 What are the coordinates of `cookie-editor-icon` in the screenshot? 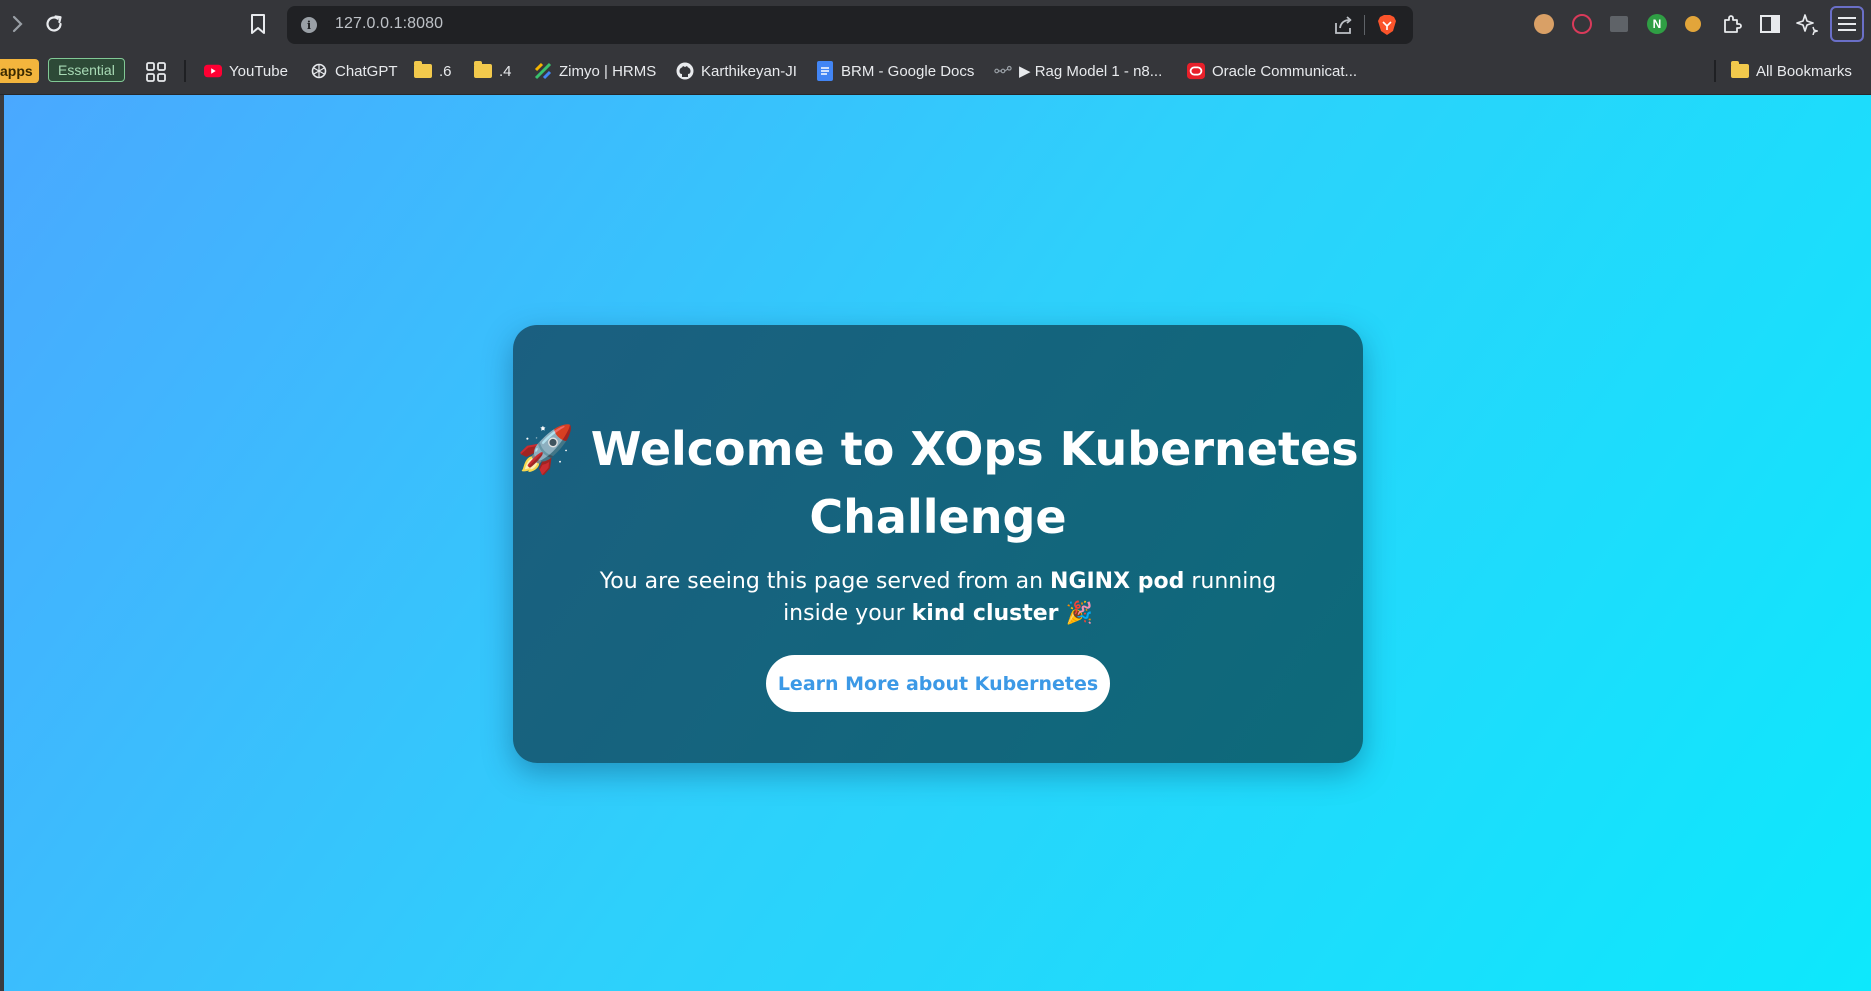 It's located at (1693, 24).